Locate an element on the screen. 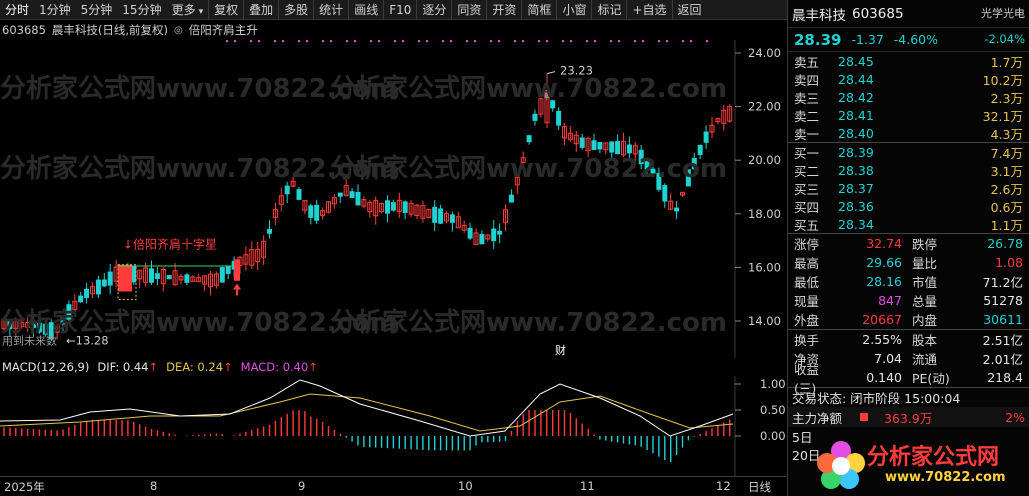 The height and width of the screenshot is (496, 1029). book-row: 买二 28.38 3.1万 is located at coordinates (908, 170).